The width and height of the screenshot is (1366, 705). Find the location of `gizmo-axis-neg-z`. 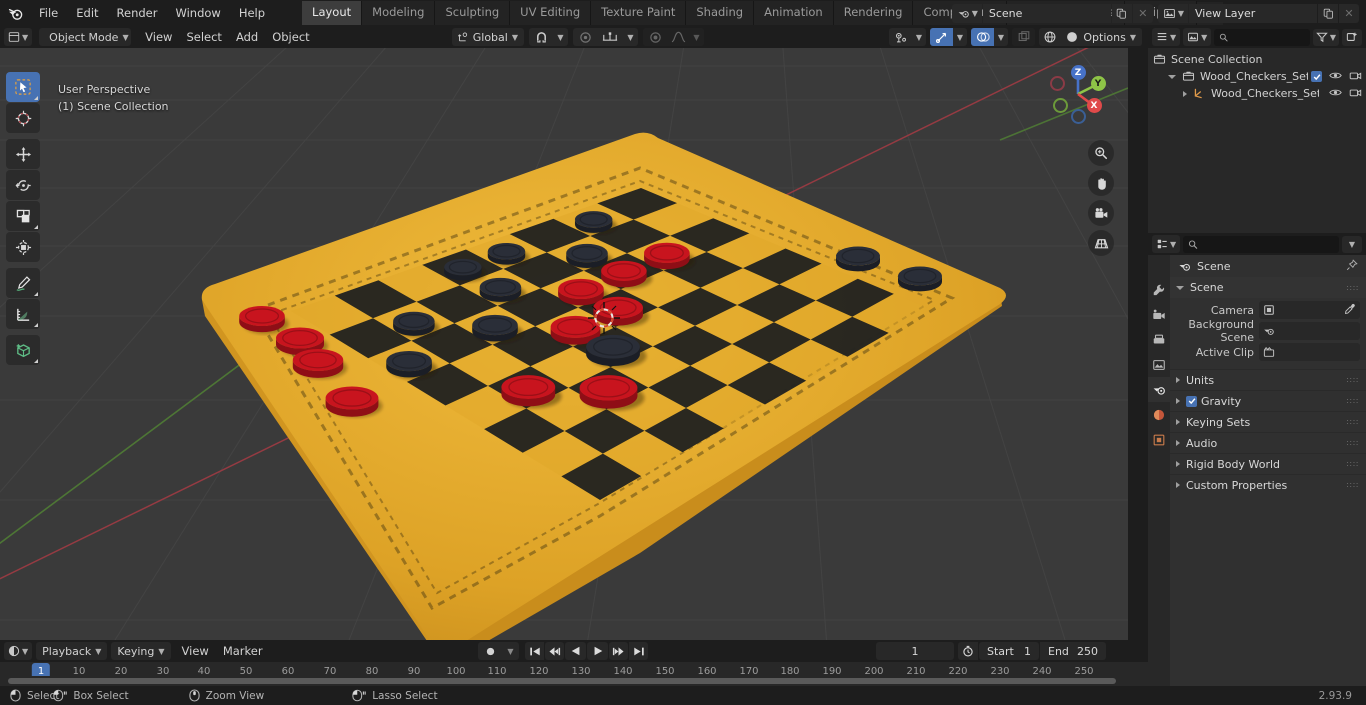

gizmo-axis-neg-z is located at coordinates (1078, 116).